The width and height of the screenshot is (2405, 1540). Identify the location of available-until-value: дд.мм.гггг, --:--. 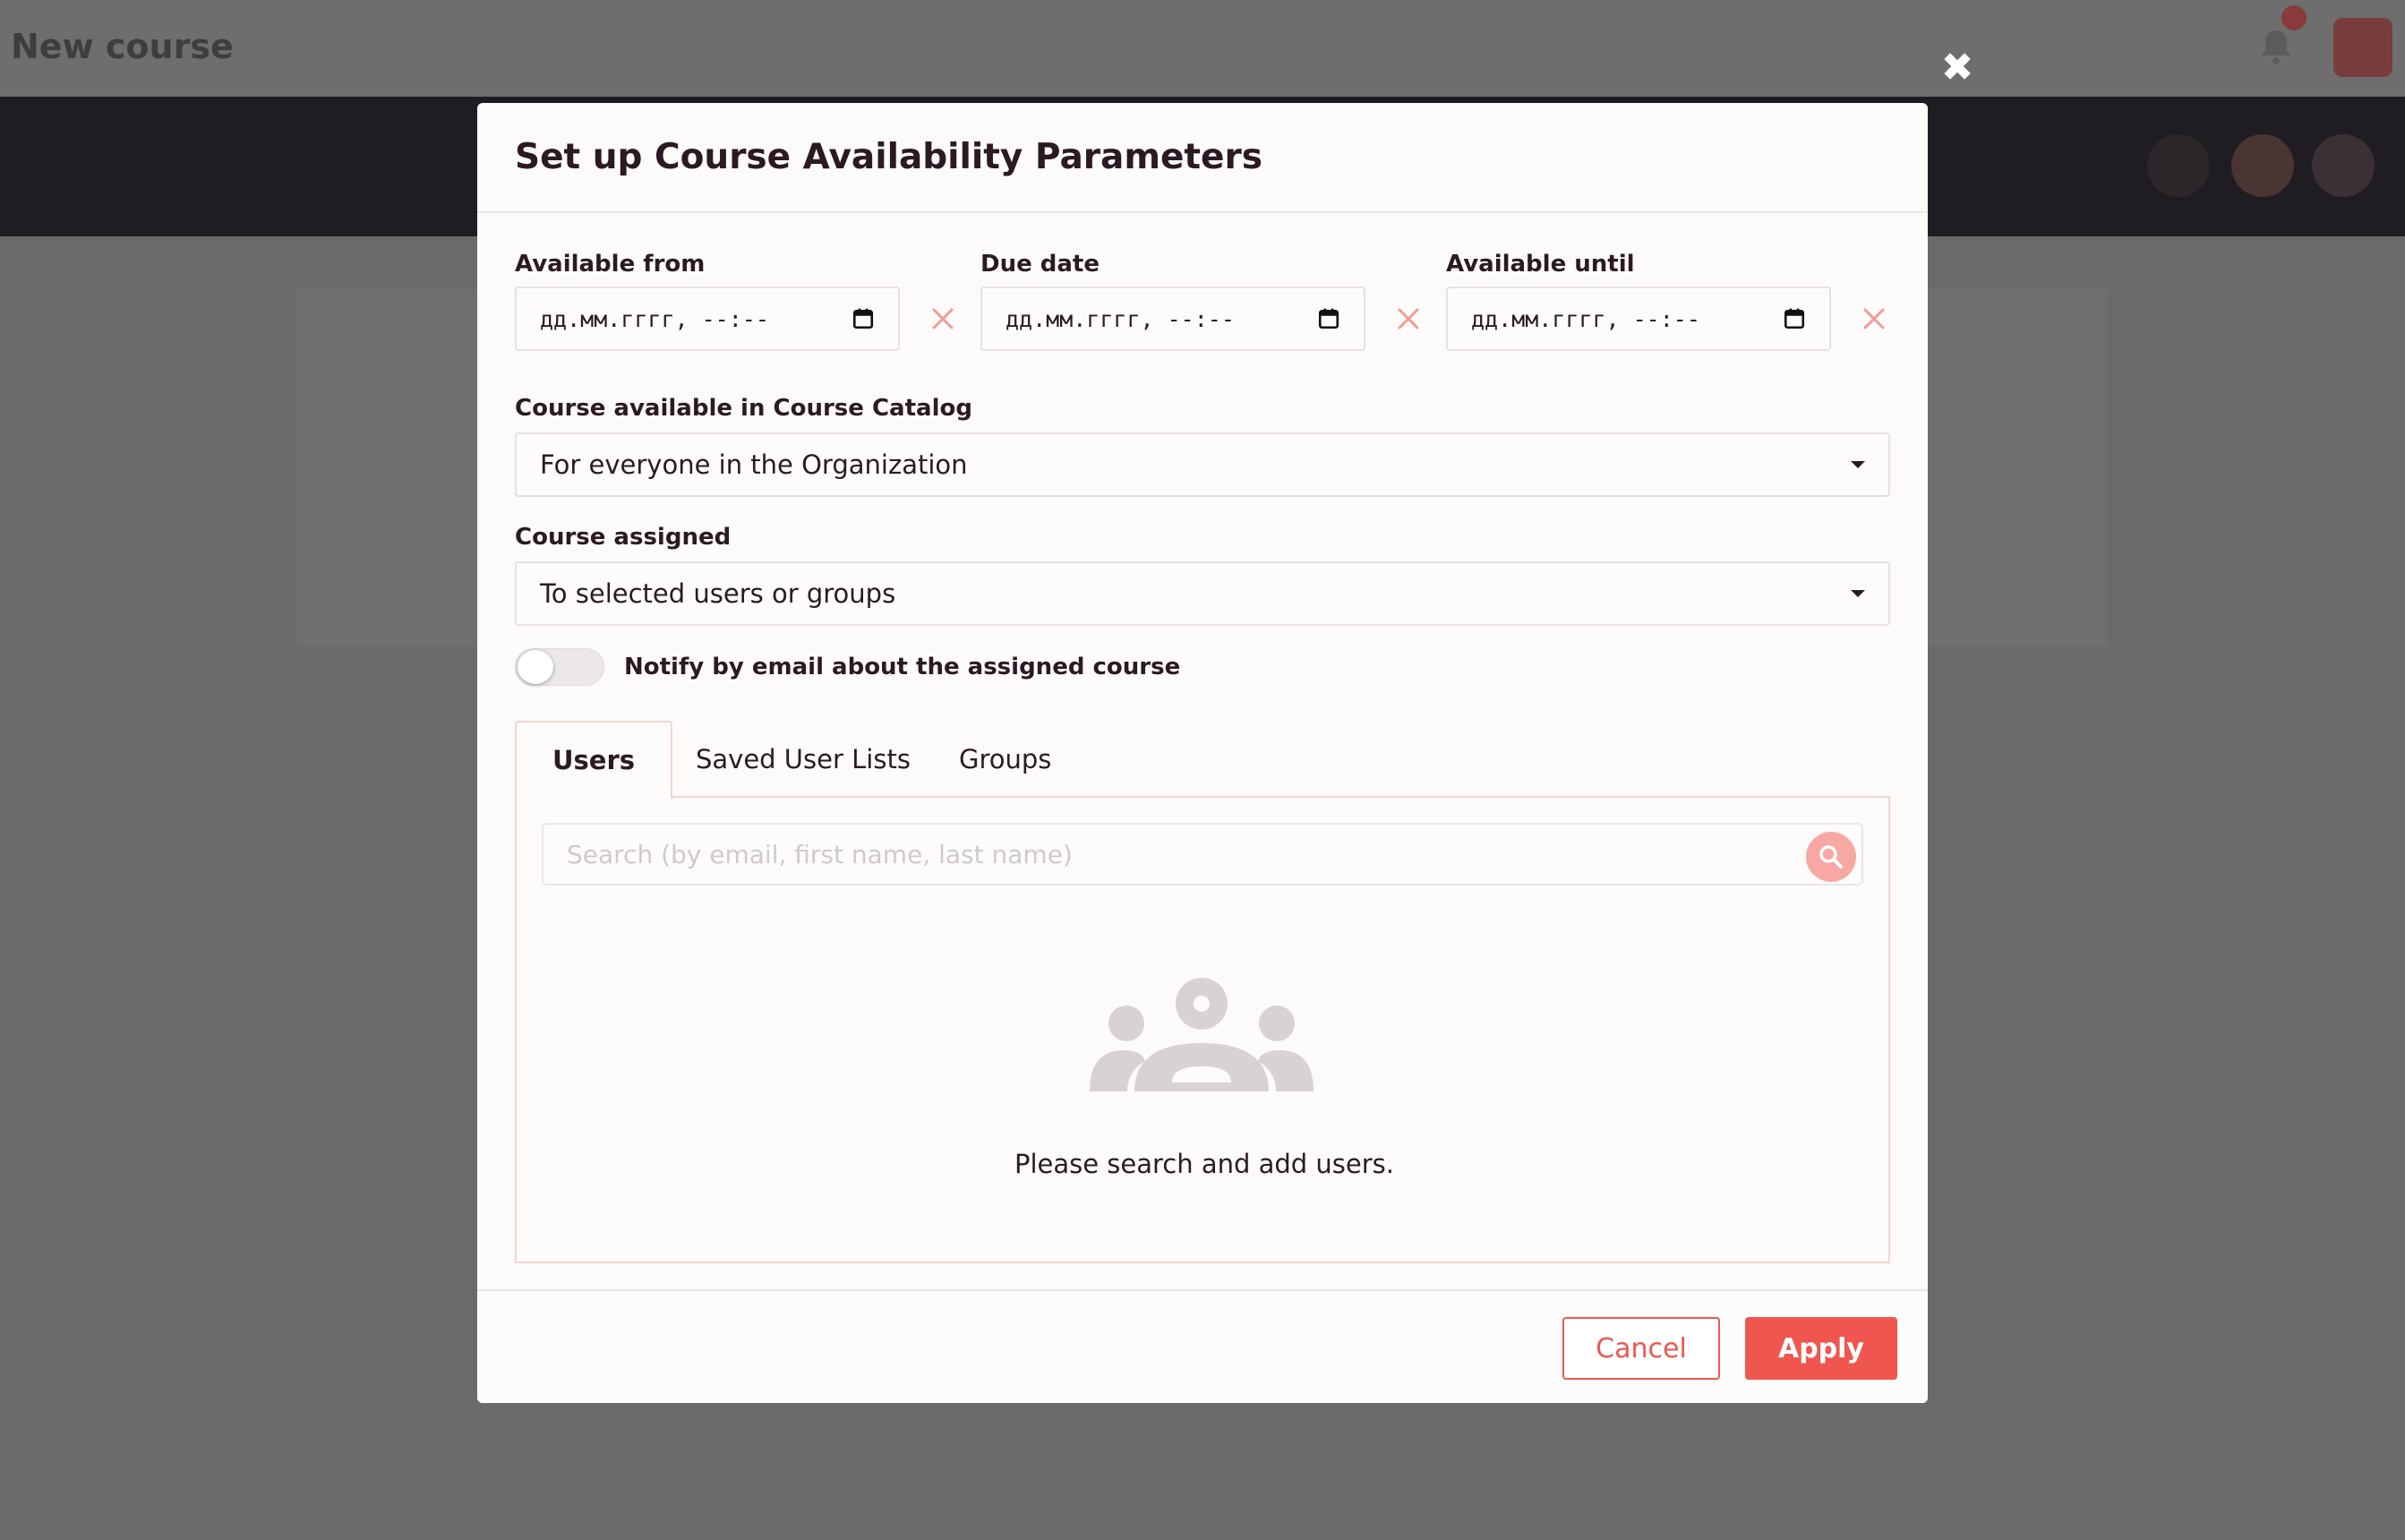
(1585, 318).